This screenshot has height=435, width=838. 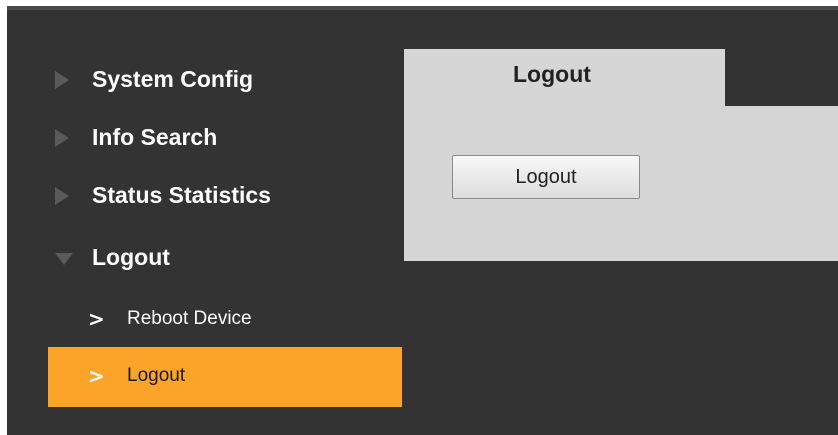 What do you see at coordinates (131, 256) in the screenshot?
I see `sidebar-item-label: Logout` at bounding box center [131, 256].